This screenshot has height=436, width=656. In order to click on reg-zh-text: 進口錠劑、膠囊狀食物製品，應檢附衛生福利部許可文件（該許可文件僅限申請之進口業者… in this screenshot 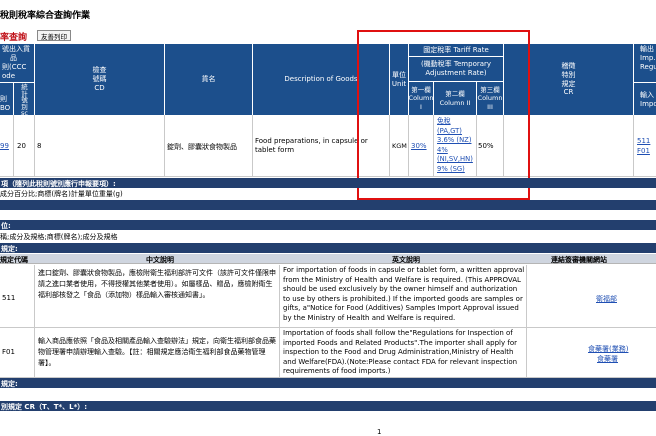, I will do `click(157, 284)`.